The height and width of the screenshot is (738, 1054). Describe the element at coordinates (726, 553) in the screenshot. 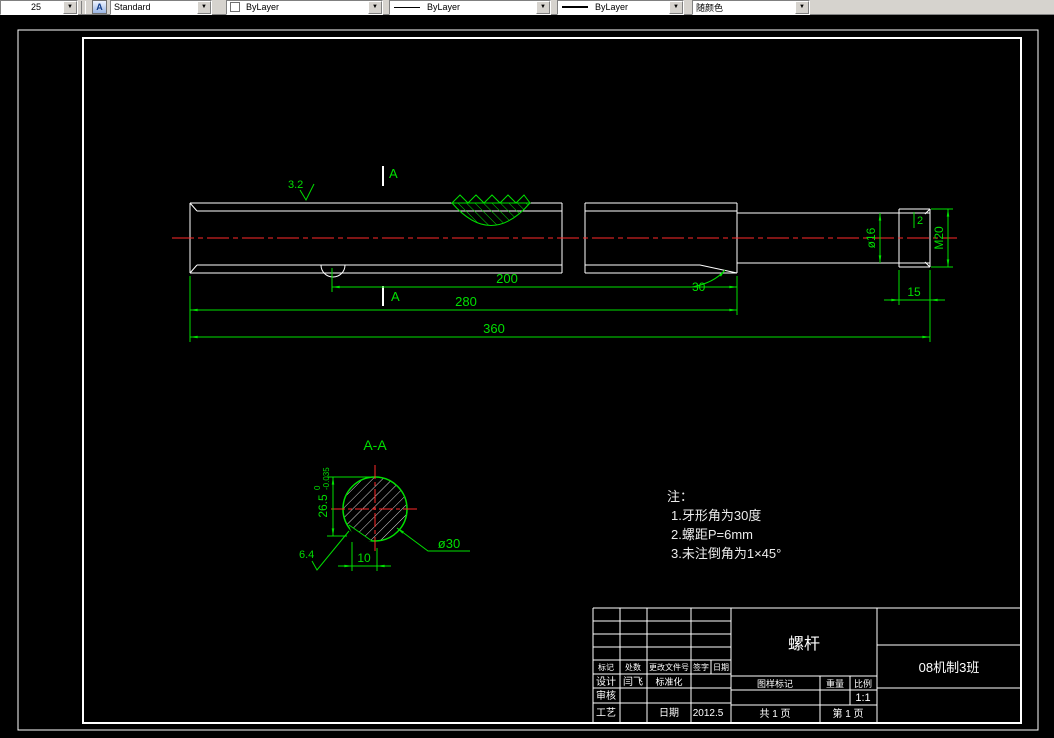

I see `note-line-3: 3.未注倒角为1×45°` at that location.